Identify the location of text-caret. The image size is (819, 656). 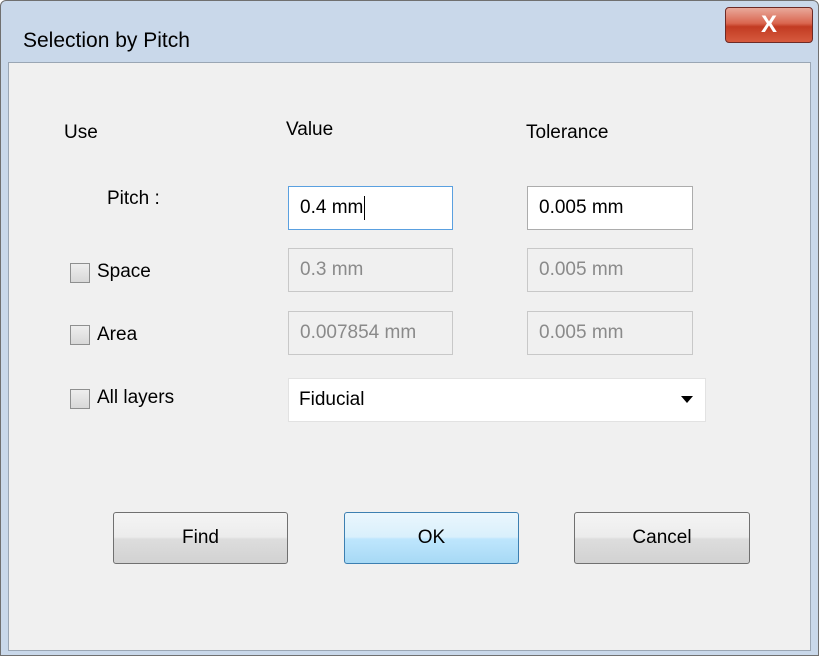
(365, 207).